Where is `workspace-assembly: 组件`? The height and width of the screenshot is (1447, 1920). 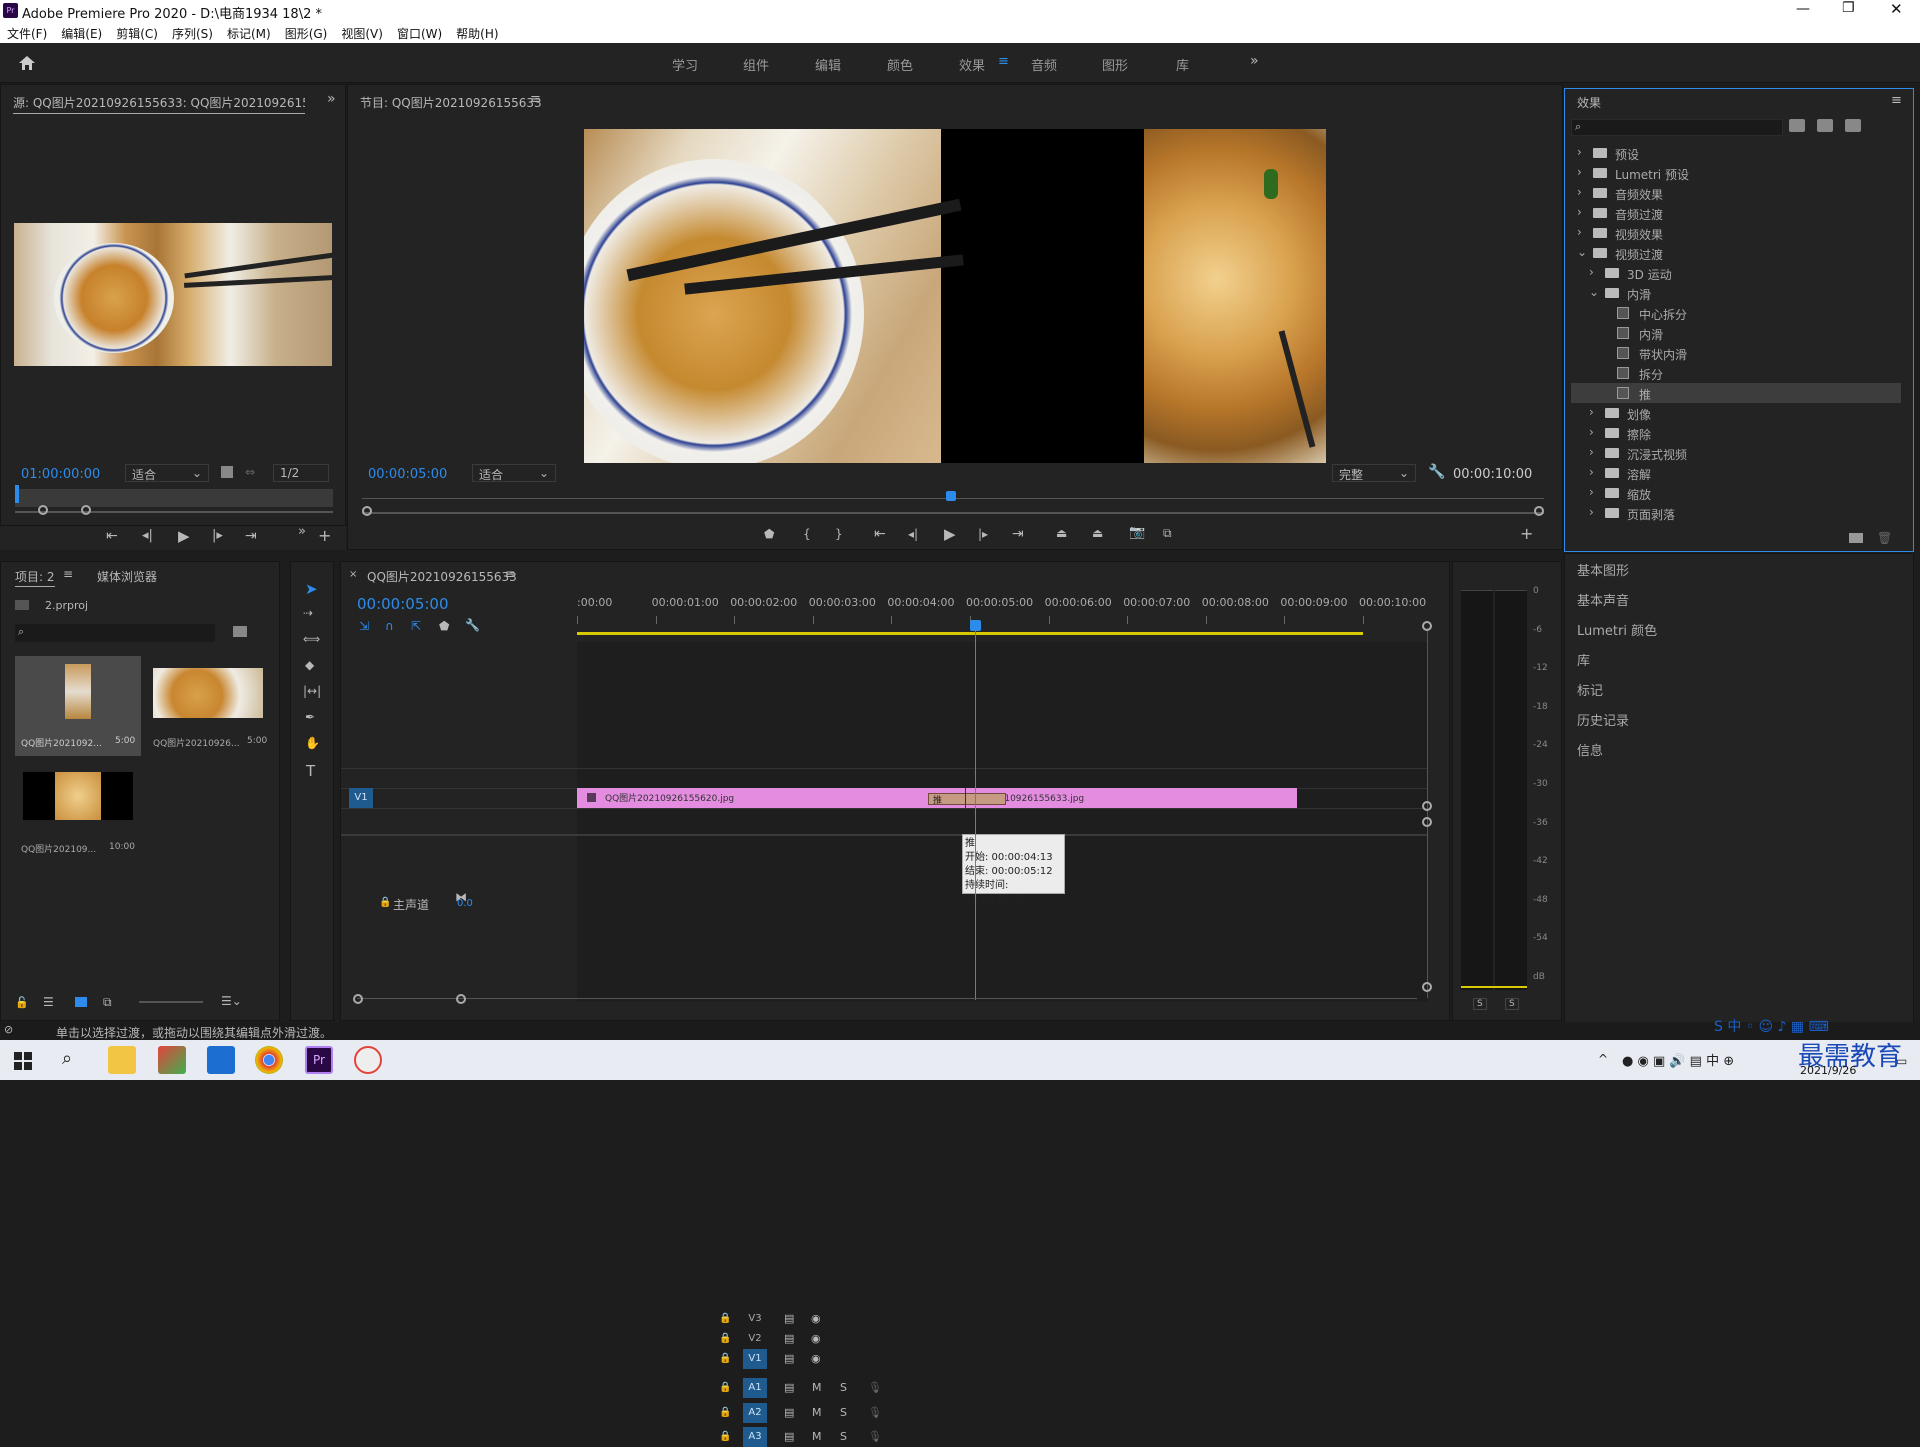
workspace-assembly: 组件 is located at coordinates (756, 64).